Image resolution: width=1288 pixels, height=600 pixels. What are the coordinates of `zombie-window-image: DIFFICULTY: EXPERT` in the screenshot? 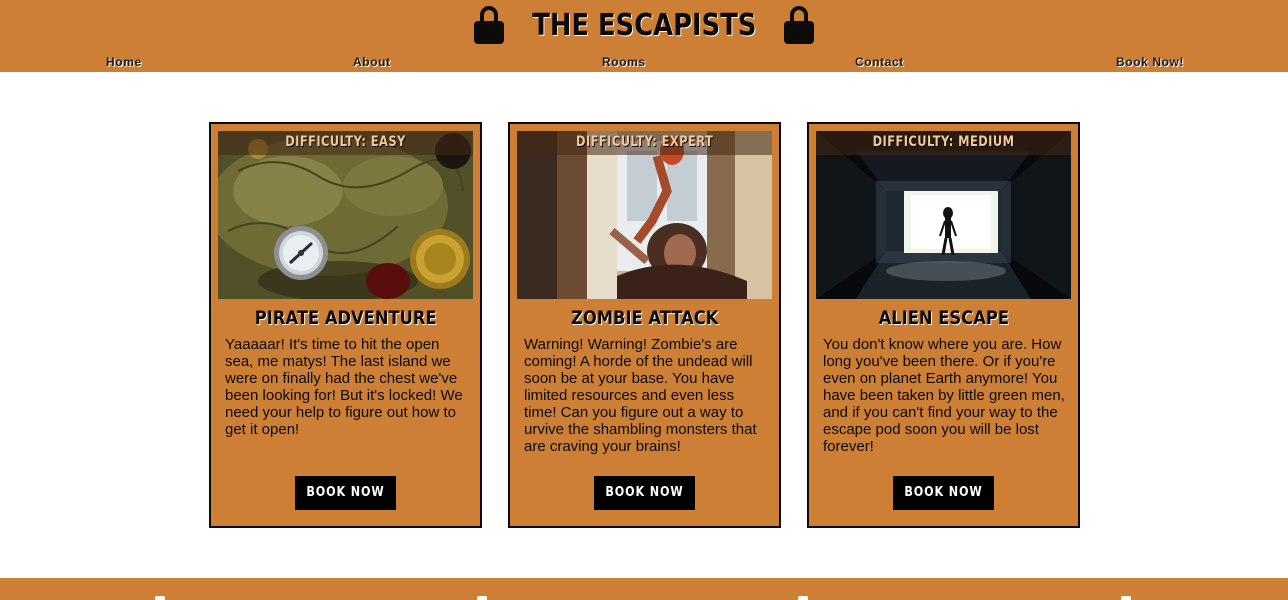 It's located at (644, 215).